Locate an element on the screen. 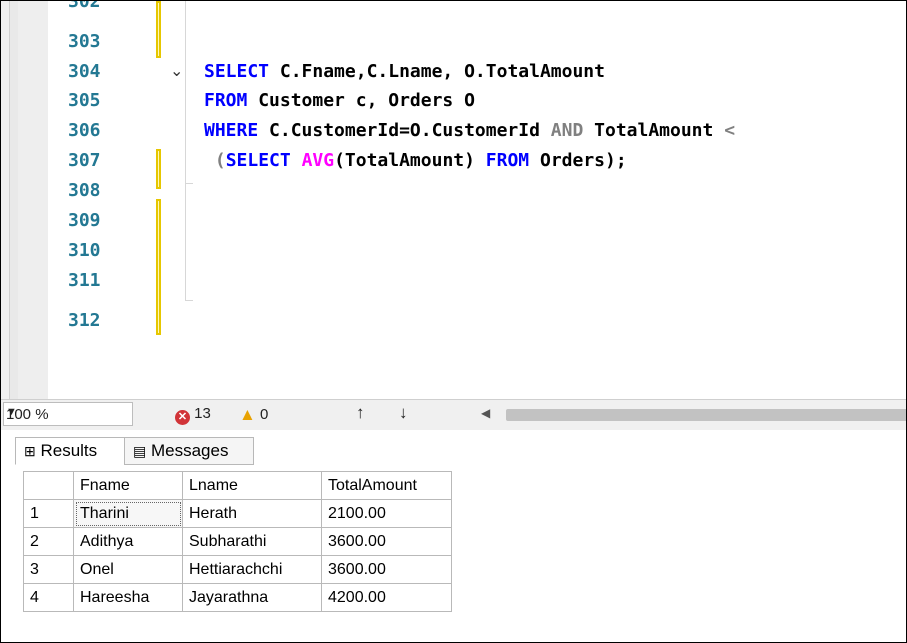 Image resolution: width=907 pixels, height=643 pixels. tab-messages: ▤ Messages is located at coordinates (189, 451).